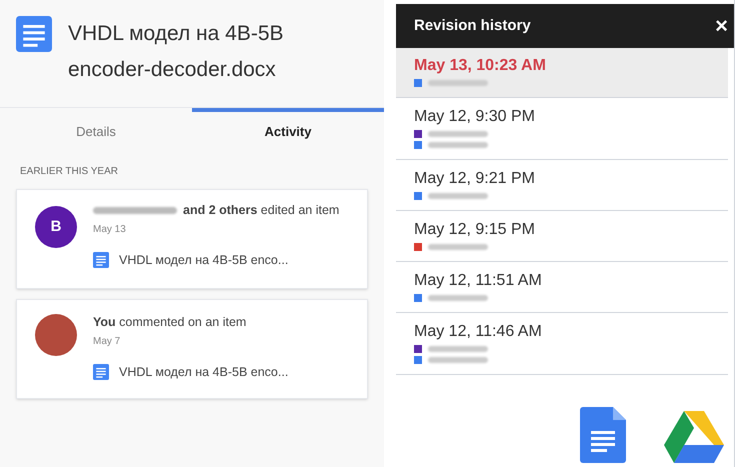 This screenshot has height=467, width=735. Describe the element at coordinates (694, 437) in the screenshot. I see `triangle-logo-icon` at that location.